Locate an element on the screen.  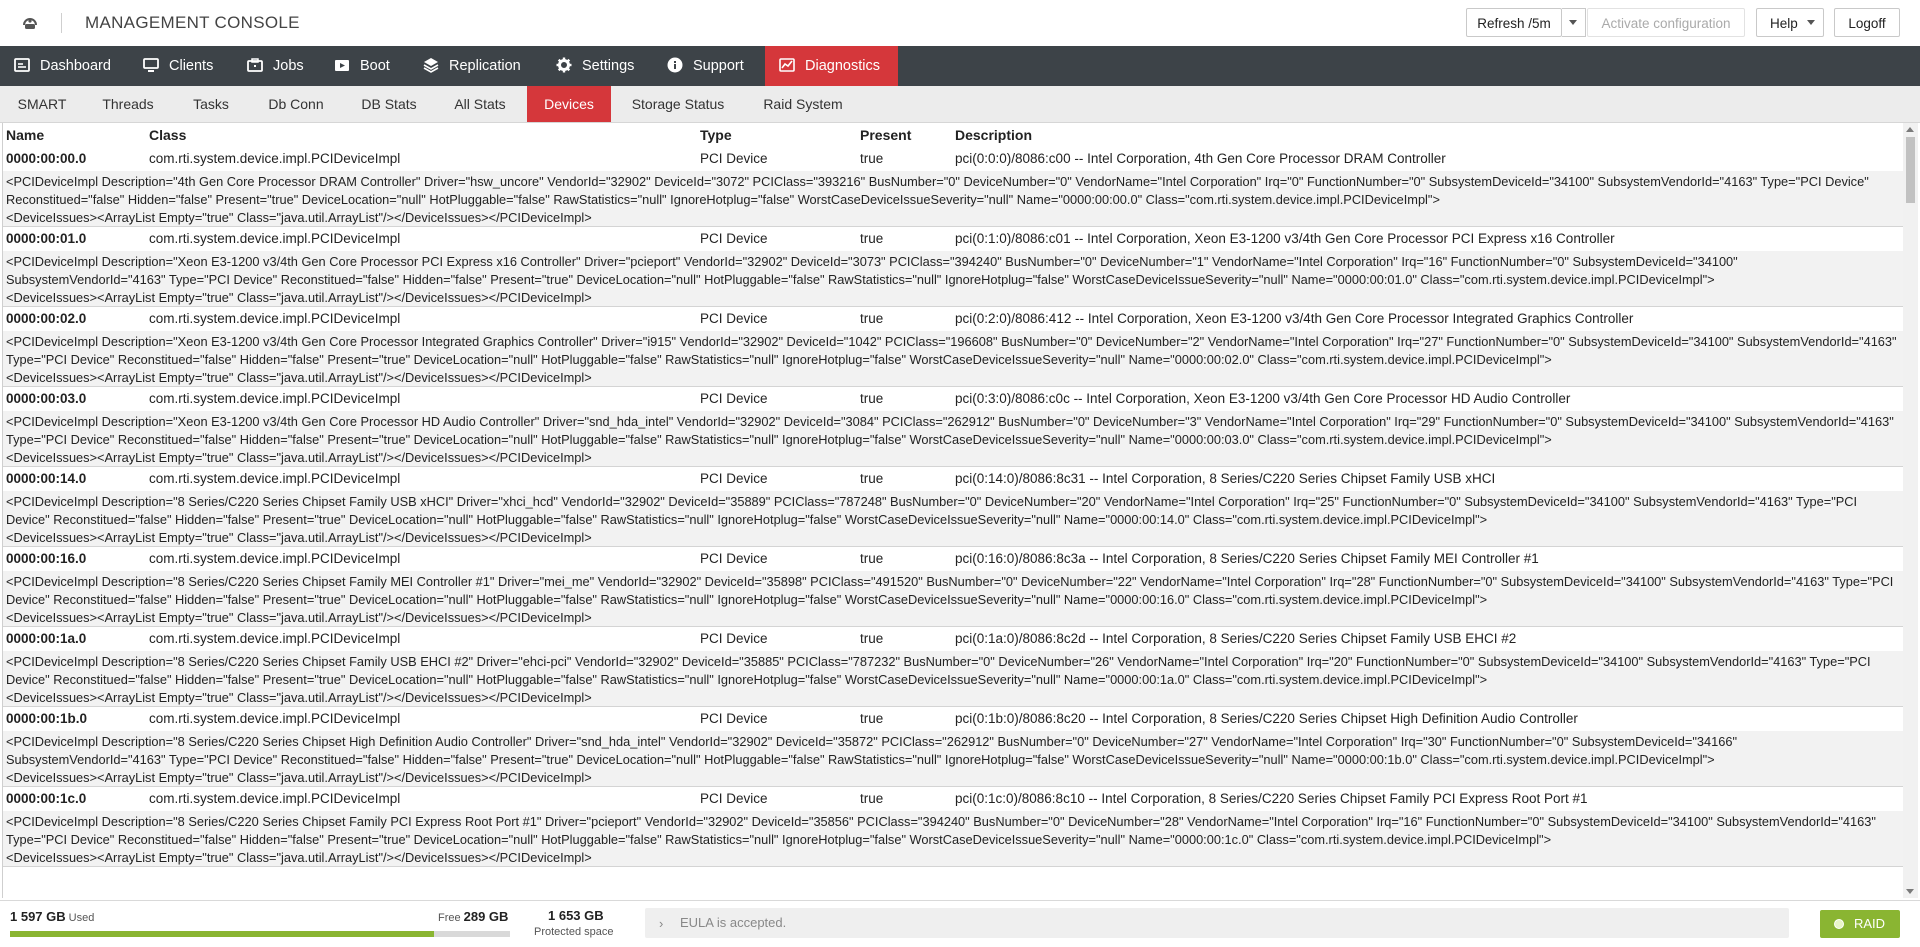
cell-name: 0000:00:1a.0 is located at coordinates (46, 638).